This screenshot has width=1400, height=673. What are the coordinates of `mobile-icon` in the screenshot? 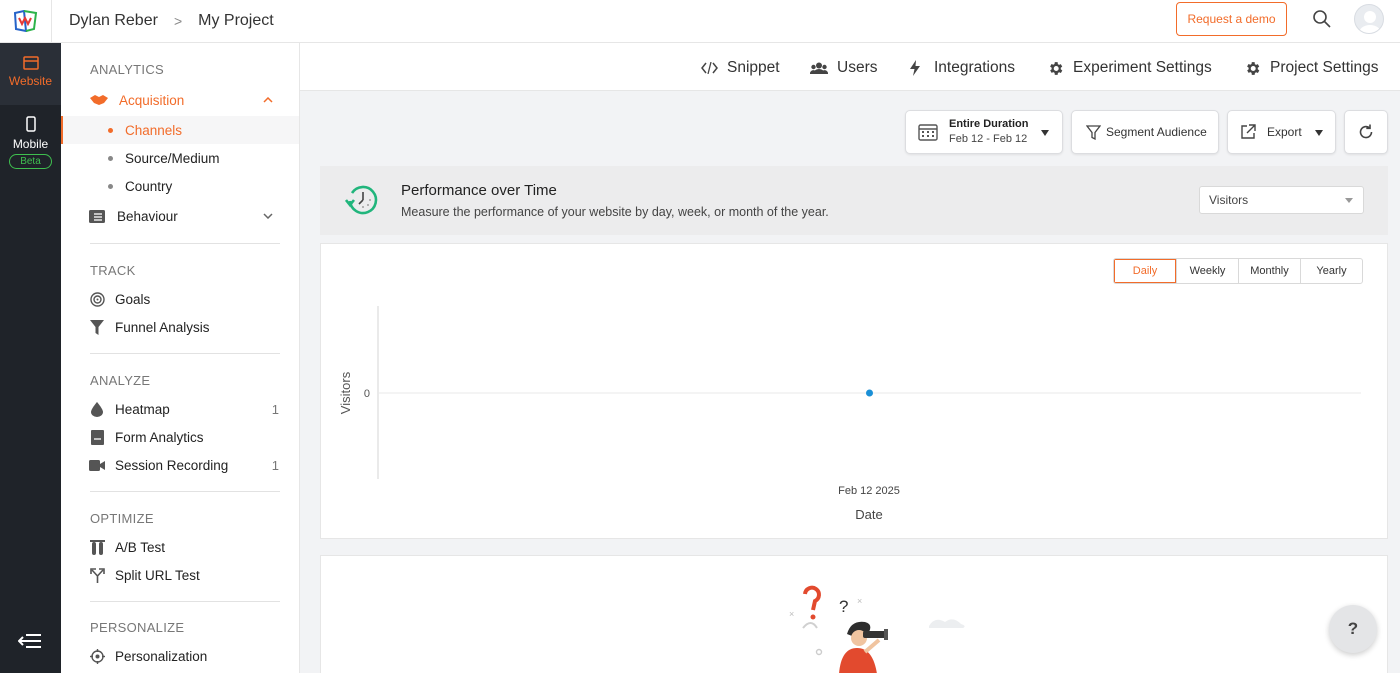 It's located at (30, 124).